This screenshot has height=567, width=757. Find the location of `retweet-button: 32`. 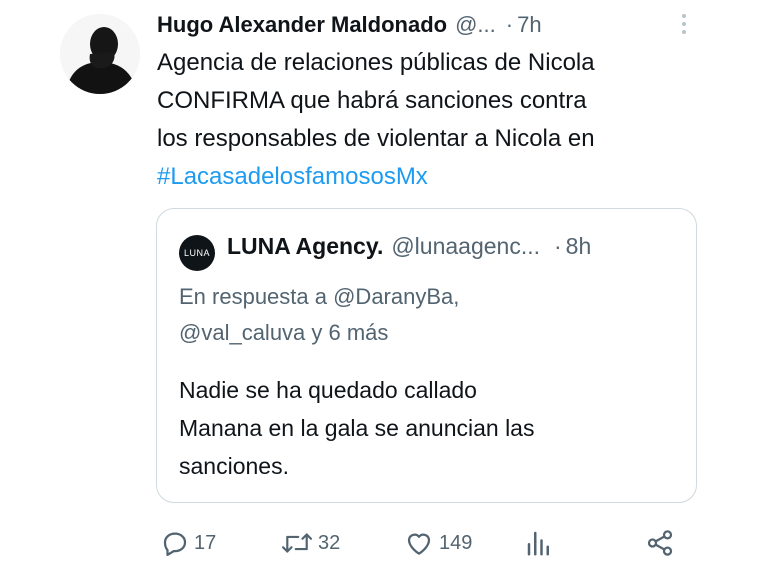

retweet-button: 32 is located at coordinates (310, 543).